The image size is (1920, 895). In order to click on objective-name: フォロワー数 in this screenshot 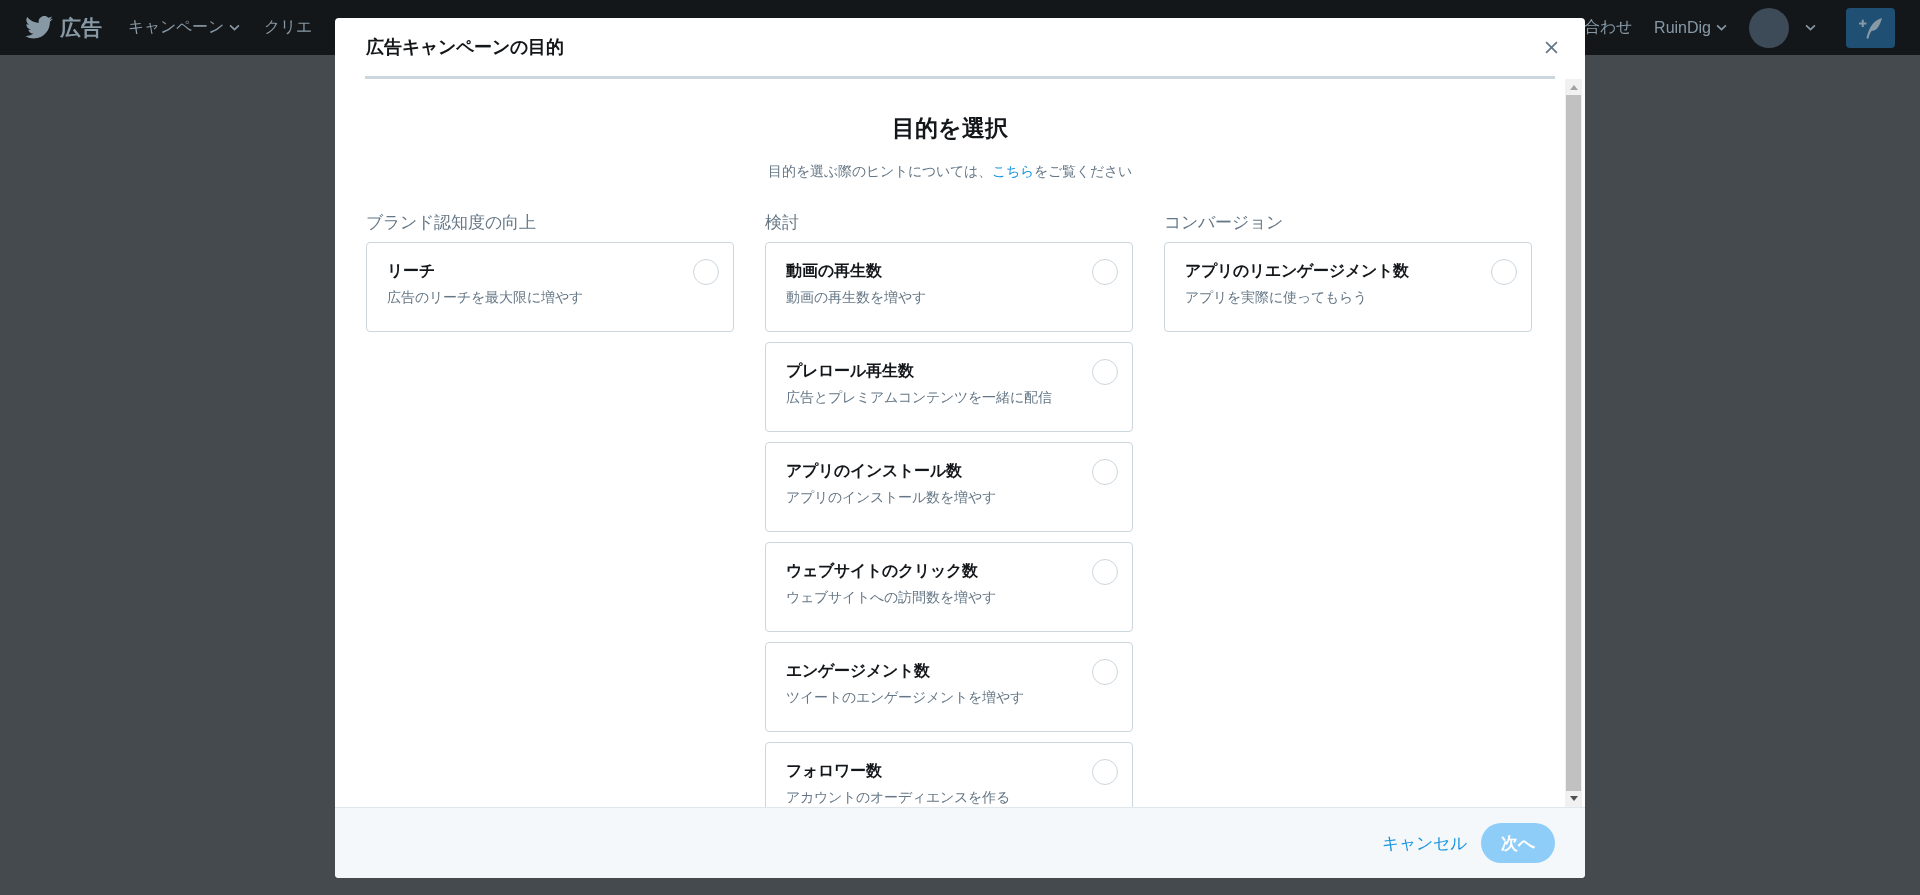, I will do `click(834, 771)`.